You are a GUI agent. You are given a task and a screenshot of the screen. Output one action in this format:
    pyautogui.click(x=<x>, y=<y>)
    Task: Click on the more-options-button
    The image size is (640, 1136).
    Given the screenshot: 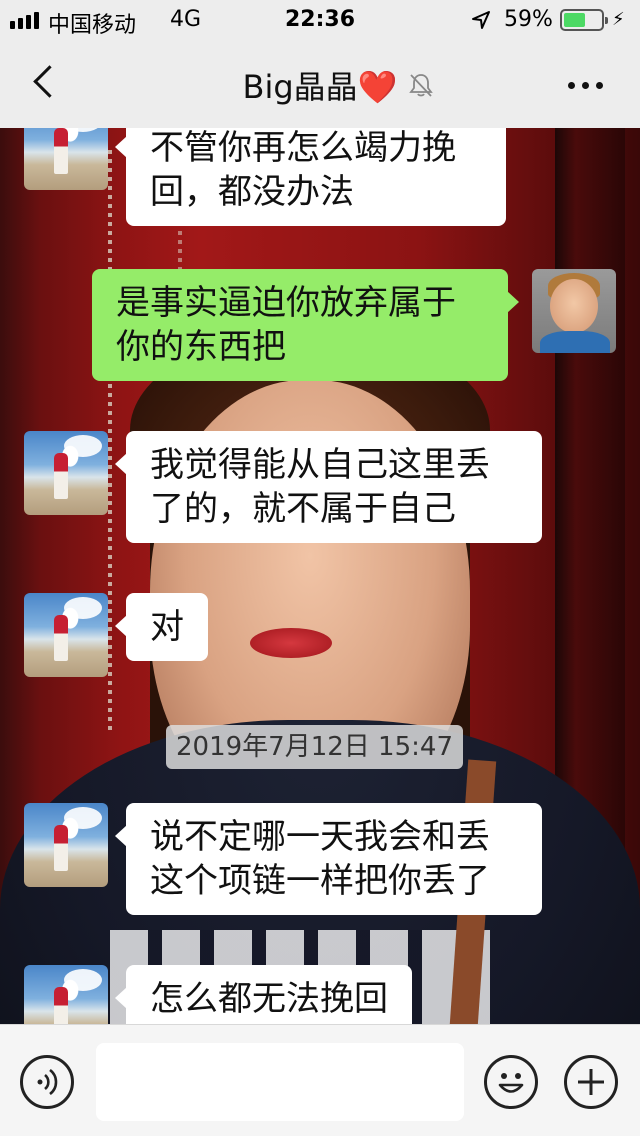 What is the action you would take?
    pyautogui.click(x=585, y=85)
    